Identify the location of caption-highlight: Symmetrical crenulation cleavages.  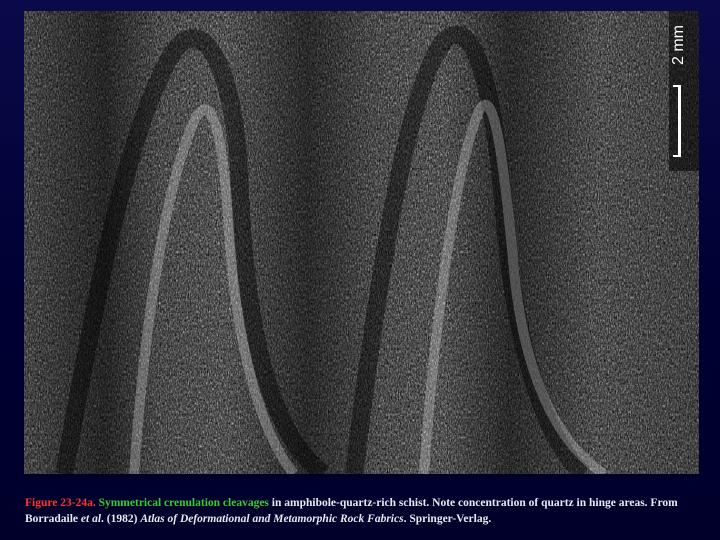
(183, 503).